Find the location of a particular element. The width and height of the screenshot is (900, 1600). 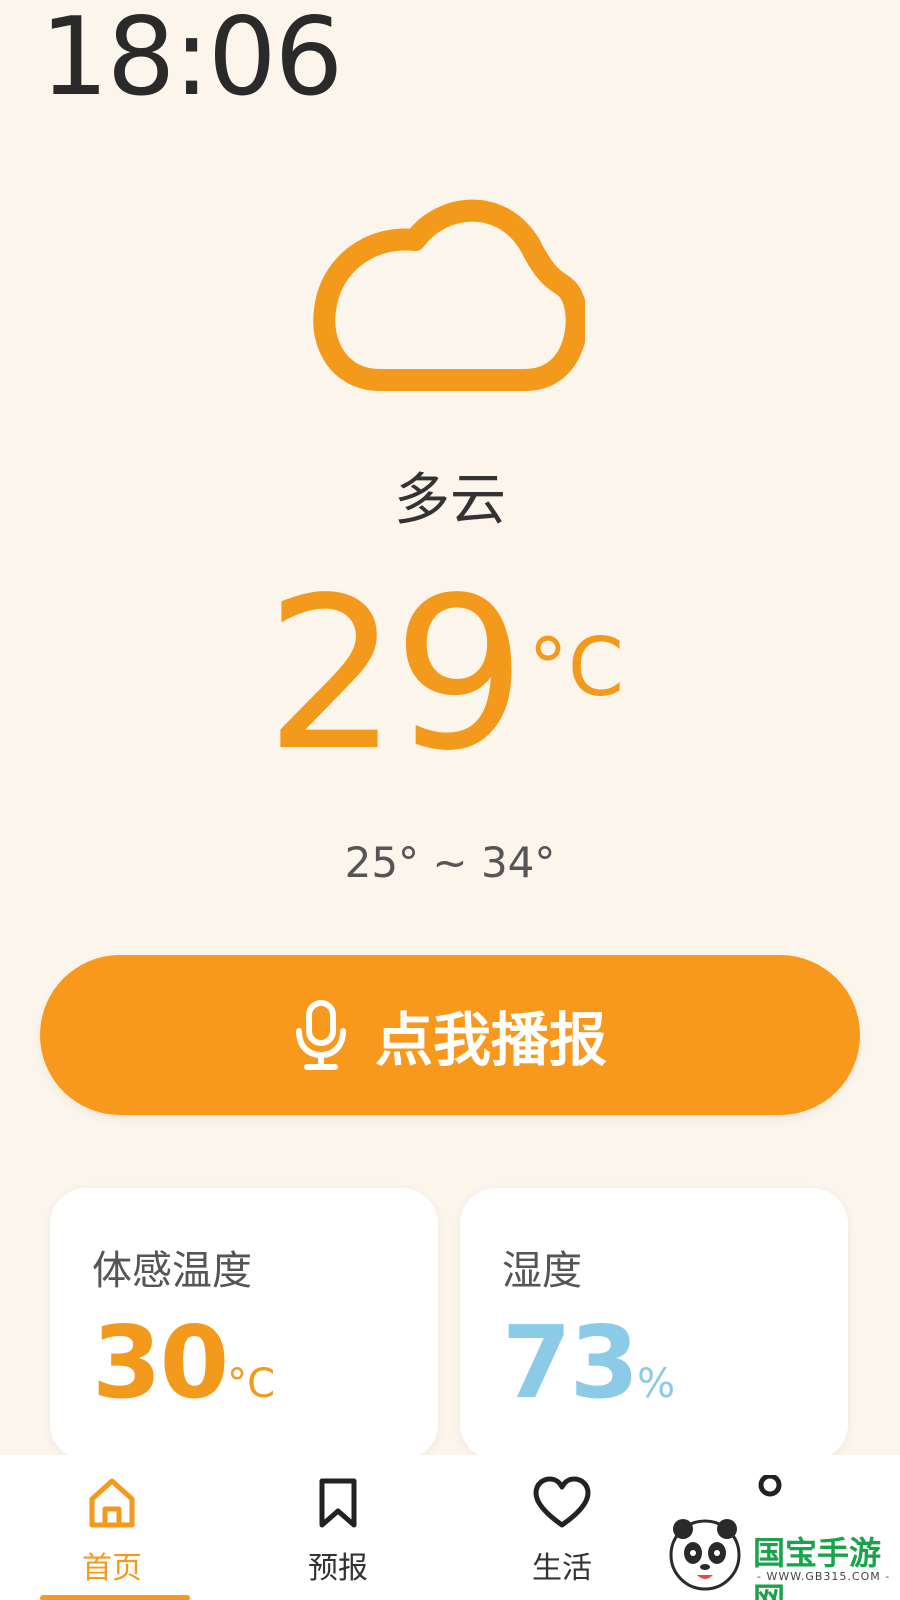

watermark-text: 国宝手游网 is located at coordinates (817, 1567).